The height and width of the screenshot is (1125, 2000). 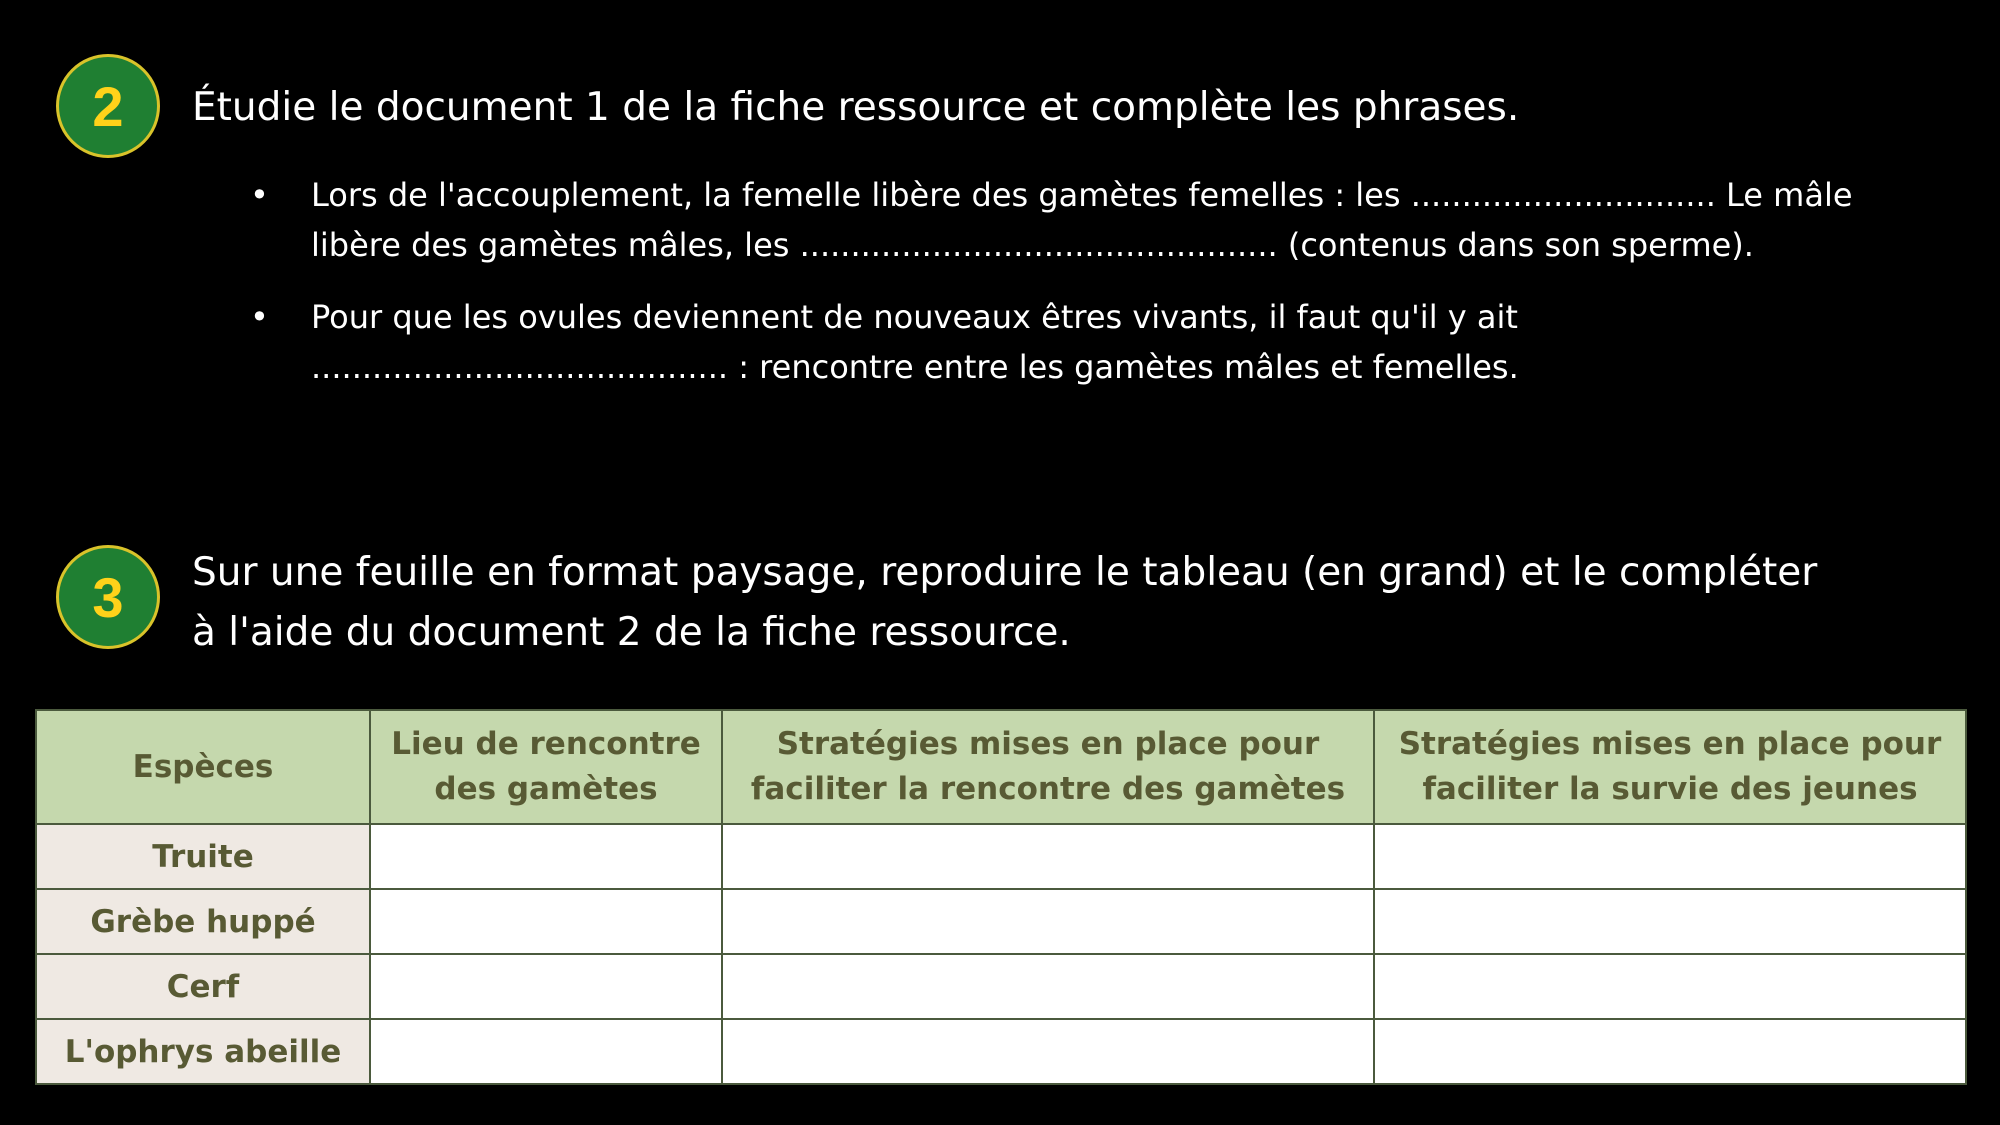 I want to click on step-2-badge: 2, so click(x=108, y=106).